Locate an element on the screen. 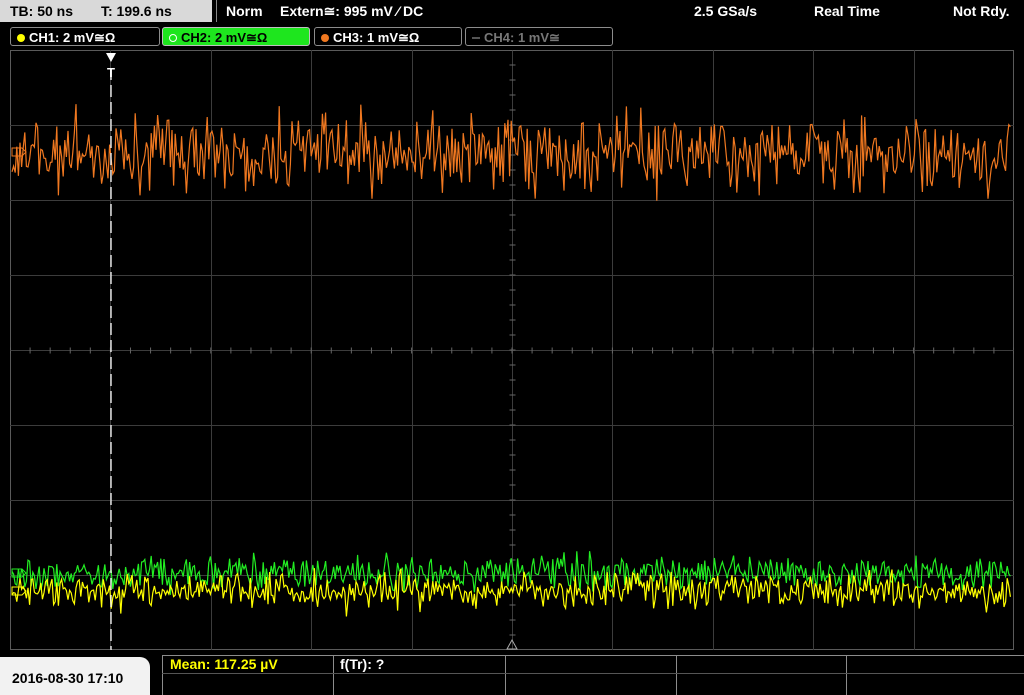 Image resolution: width=1024 pixels, height=695 pixels. trigger-mode: Norm is located at coordinates (244, 11).